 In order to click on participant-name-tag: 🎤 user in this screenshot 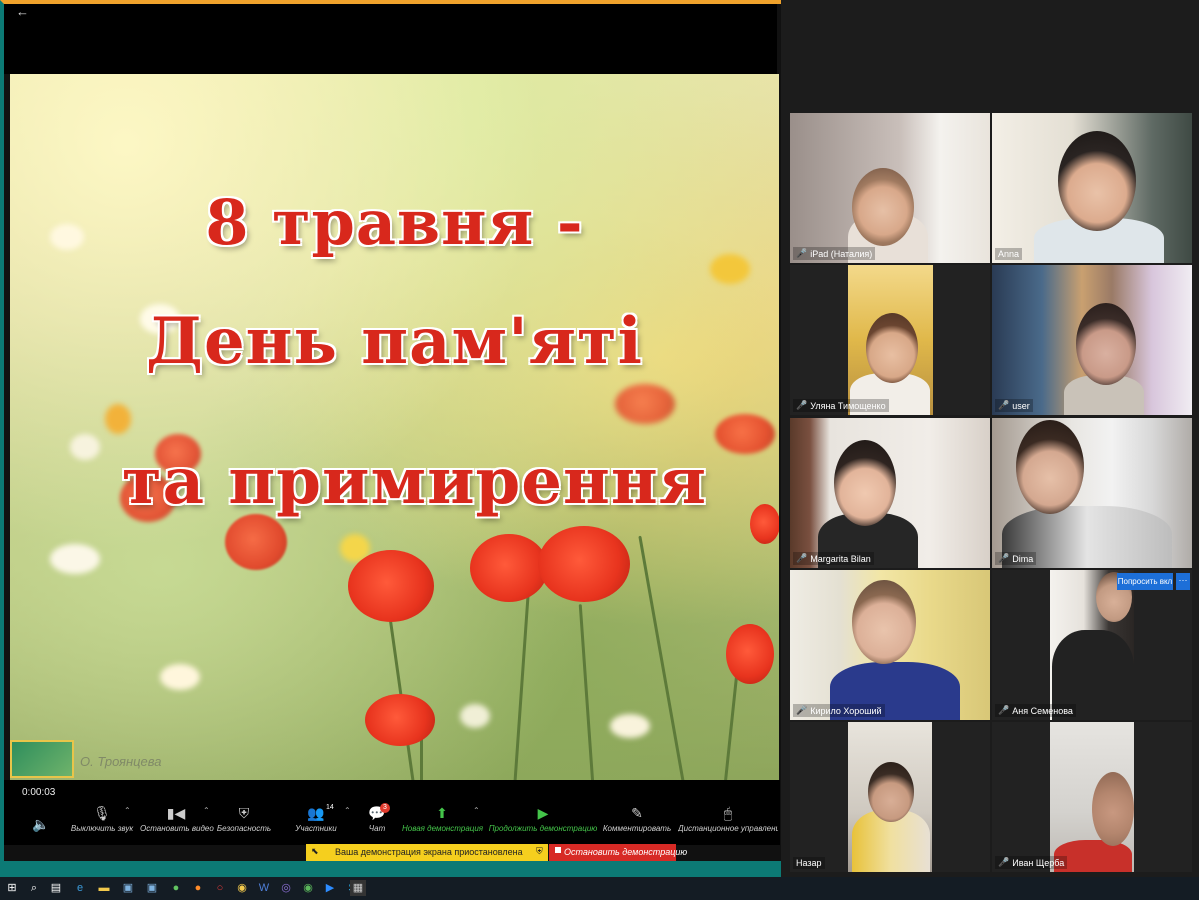, I will do `click(1014, 405)`.